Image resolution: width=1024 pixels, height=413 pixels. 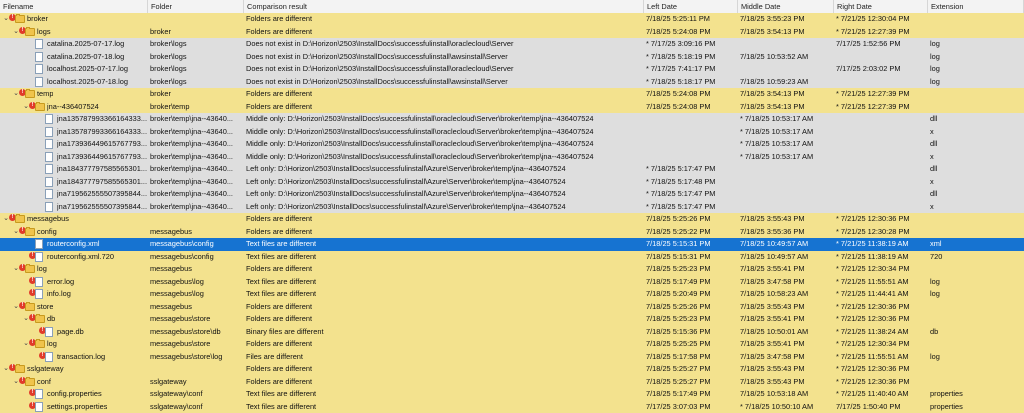 I want to click on column-header-left-date: Left Date, so click(x=691, y=6).